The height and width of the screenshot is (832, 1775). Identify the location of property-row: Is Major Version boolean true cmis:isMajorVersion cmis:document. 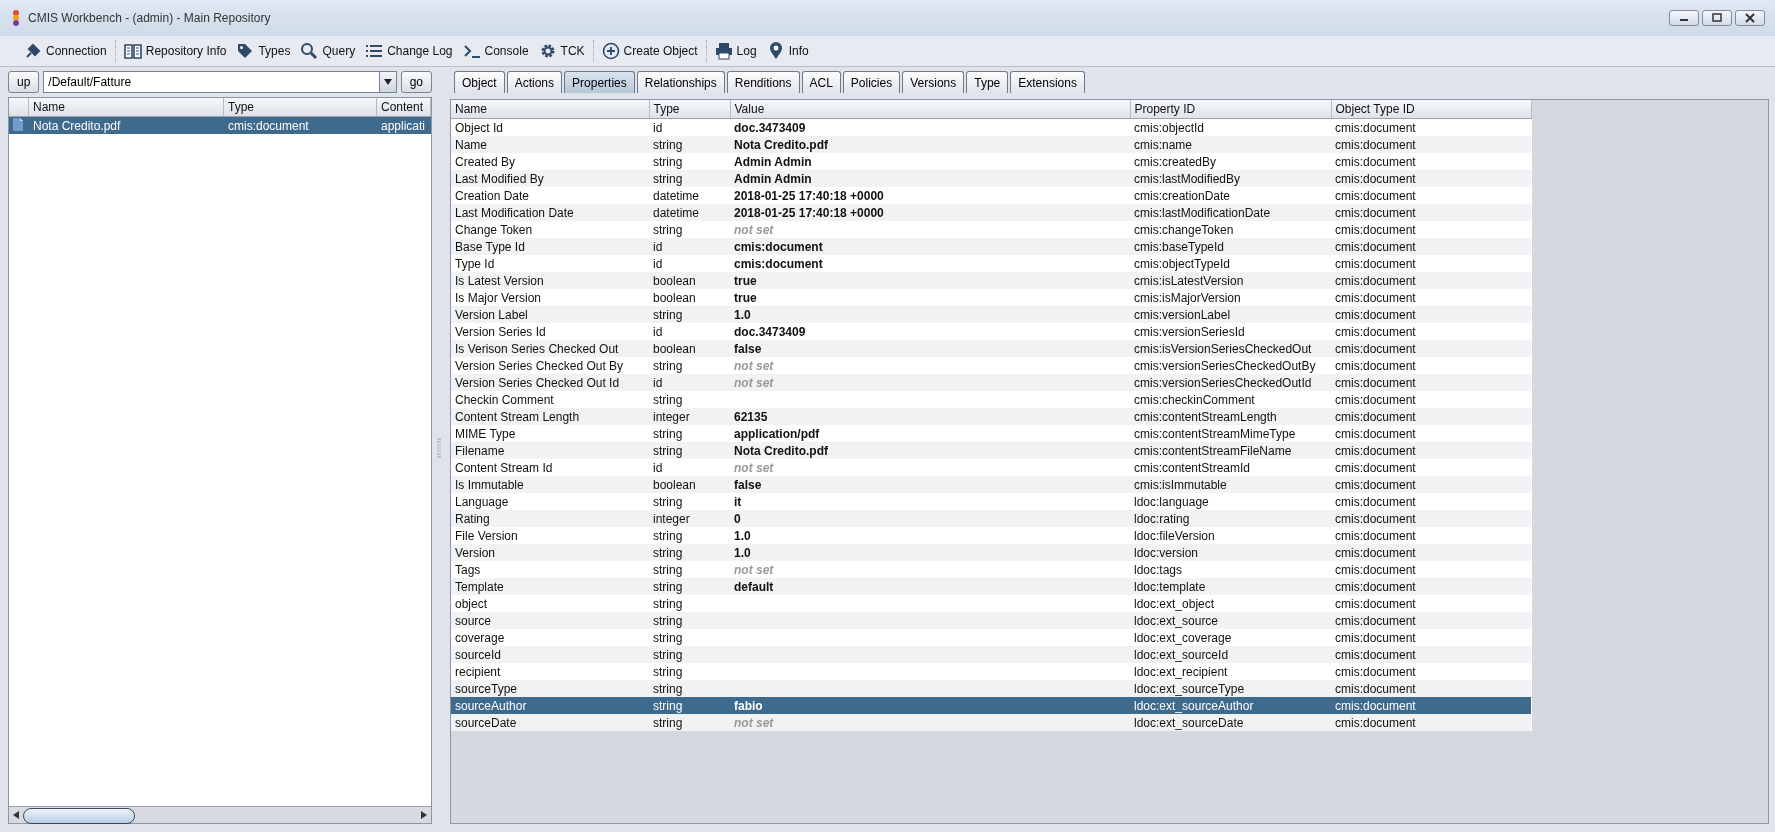
(991, 297).